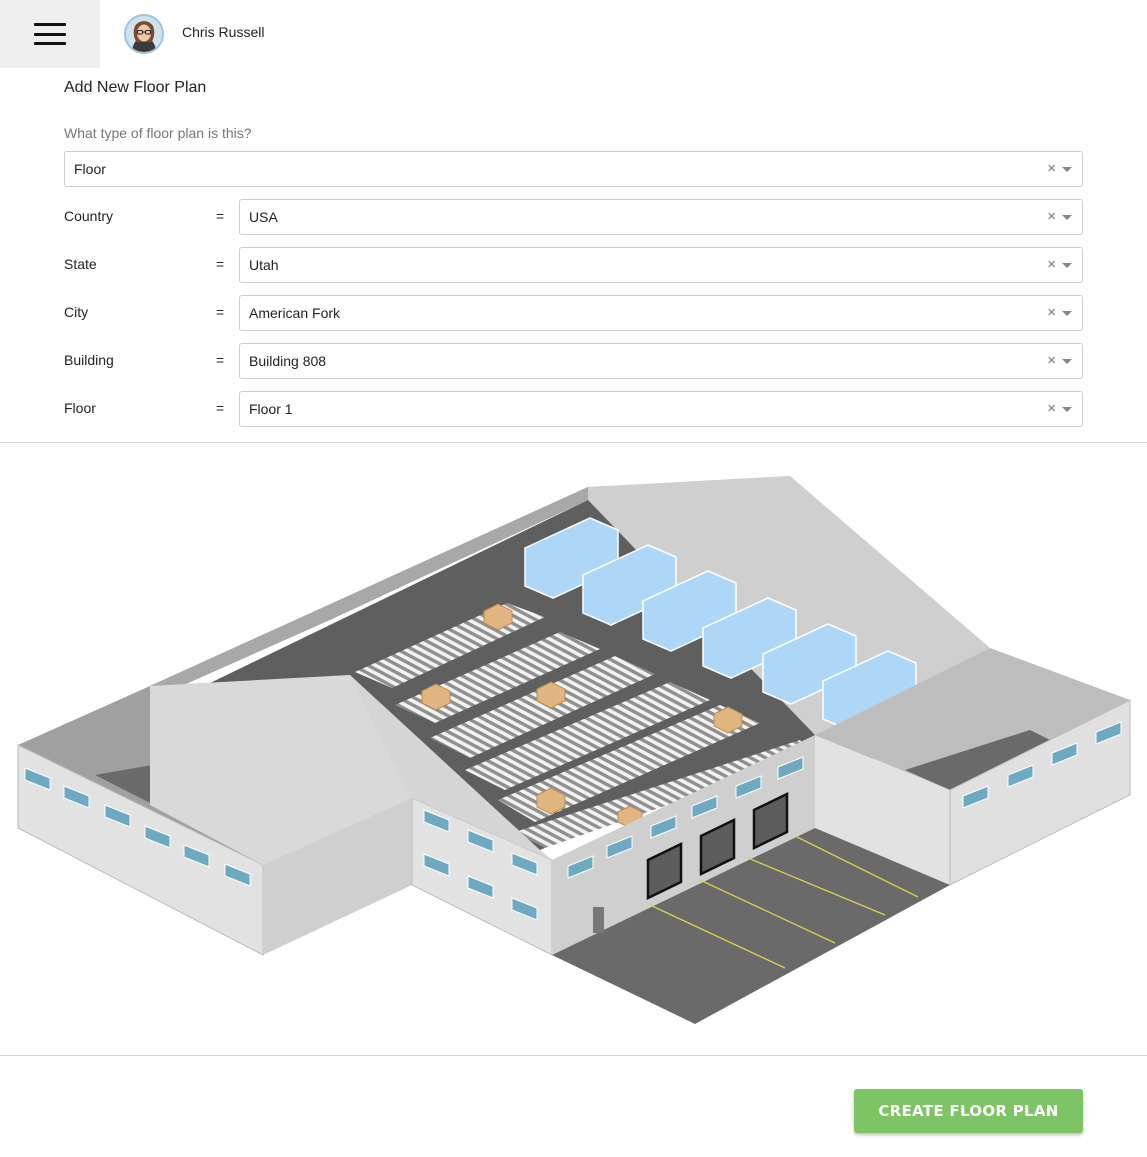 This screenshot has height=1157, width=1147. Describe the element at coordinates (135, 87) in the screenshot. I see `page-title: Add New Floor Plan` at that location.